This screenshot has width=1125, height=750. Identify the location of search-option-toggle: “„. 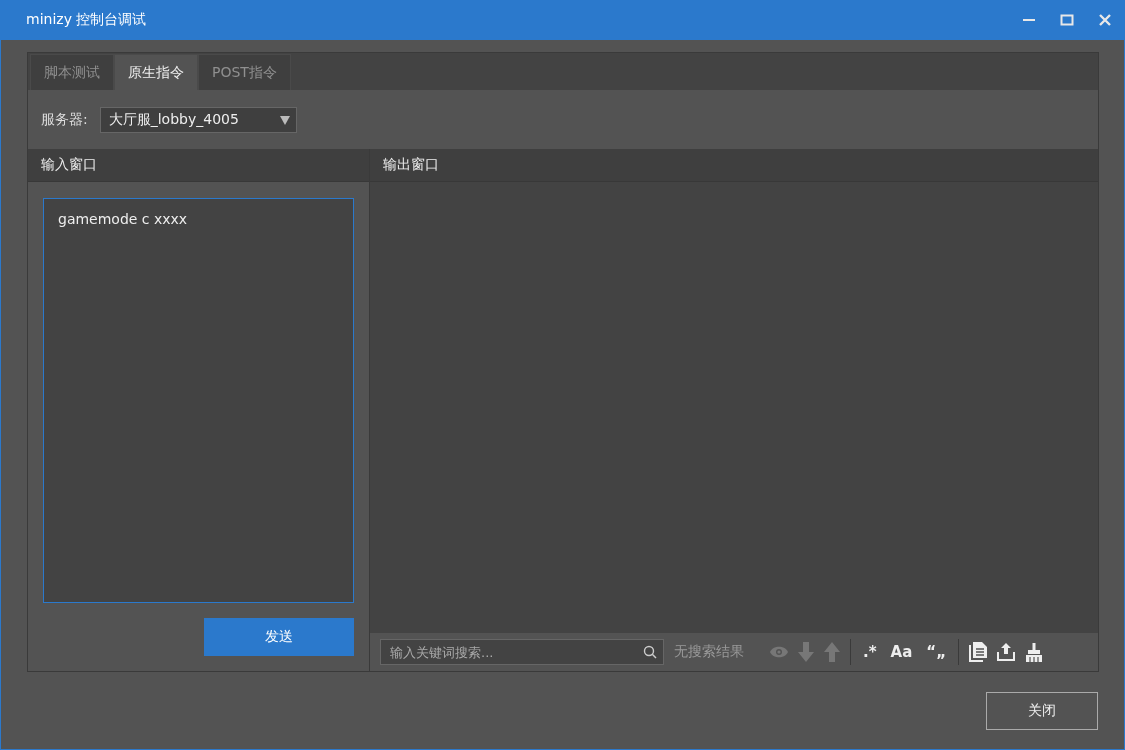
(936, 652).